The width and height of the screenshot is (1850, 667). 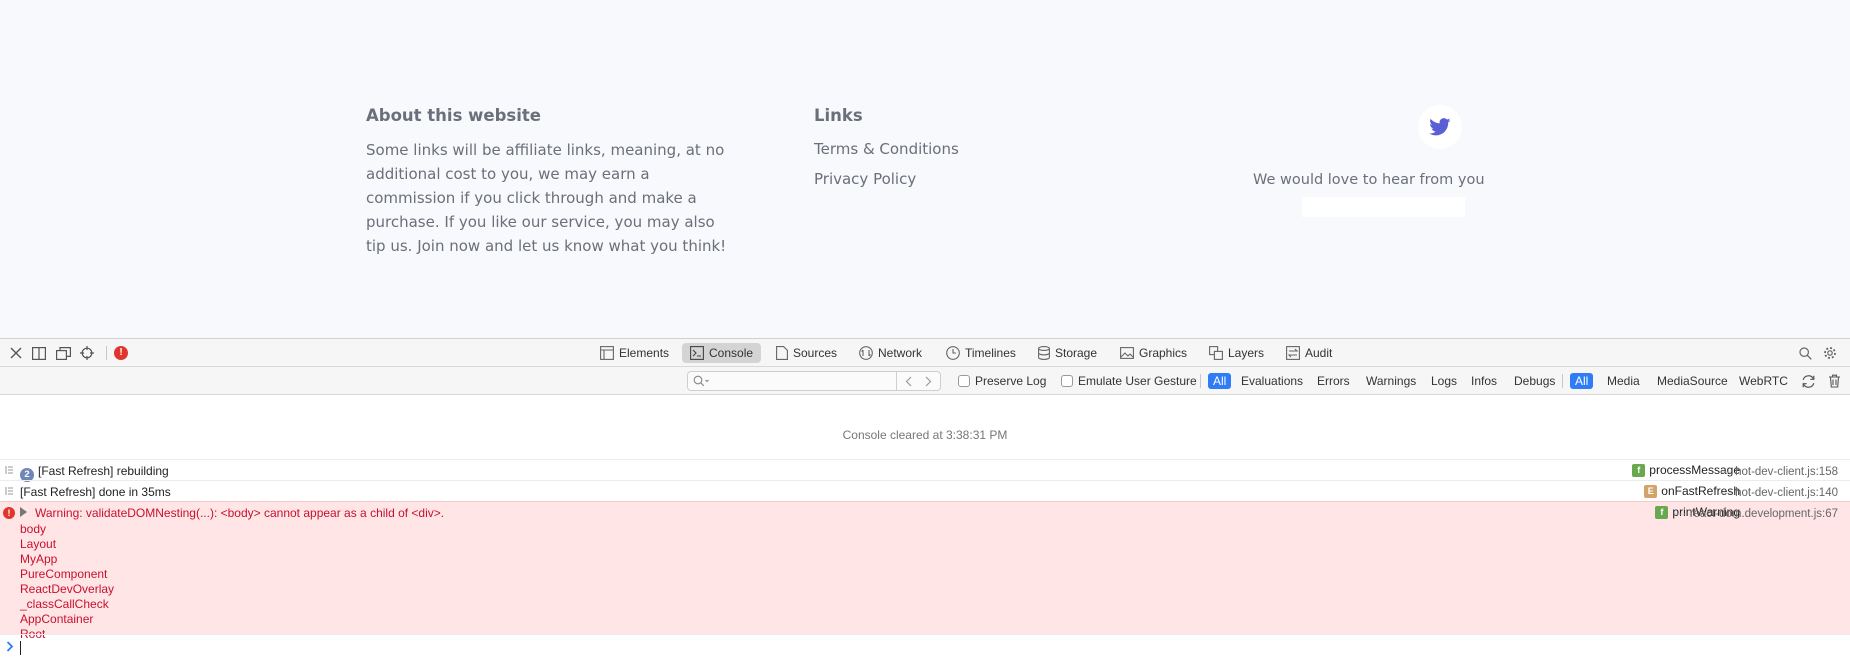 I want to click on filter-media: Media, so click(x=1623, y=381).